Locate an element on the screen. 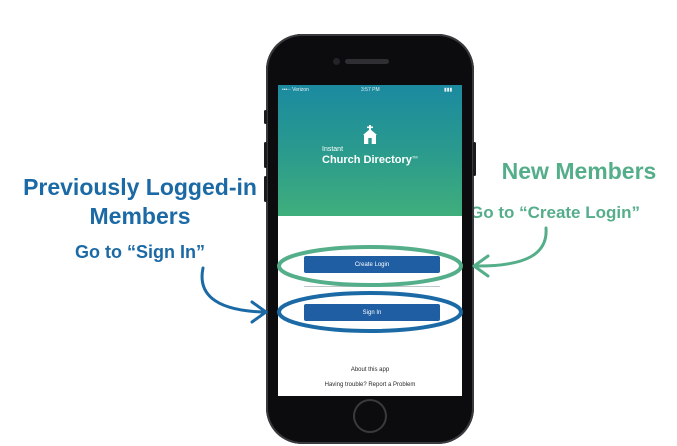 The image size is (677, 446). sign-in-highlight is located at coordinates (370, 312).